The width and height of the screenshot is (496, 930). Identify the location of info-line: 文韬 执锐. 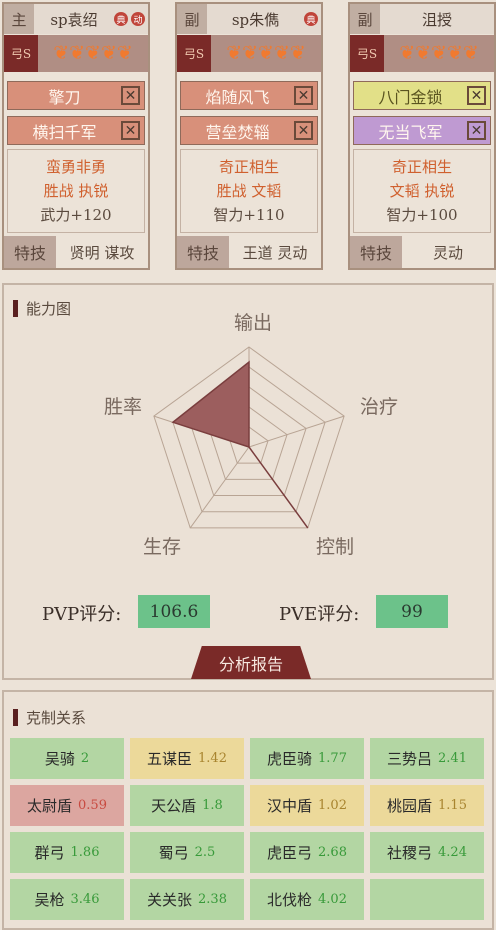
(422, 191).